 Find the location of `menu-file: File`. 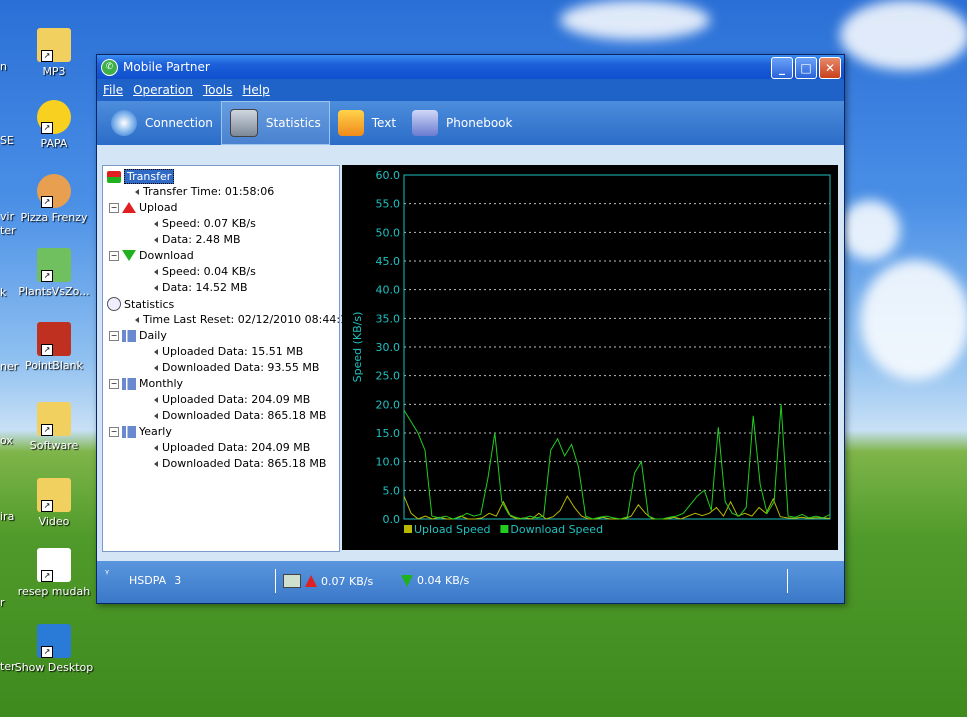

menu-file: File is located at coordinates (113, 90).